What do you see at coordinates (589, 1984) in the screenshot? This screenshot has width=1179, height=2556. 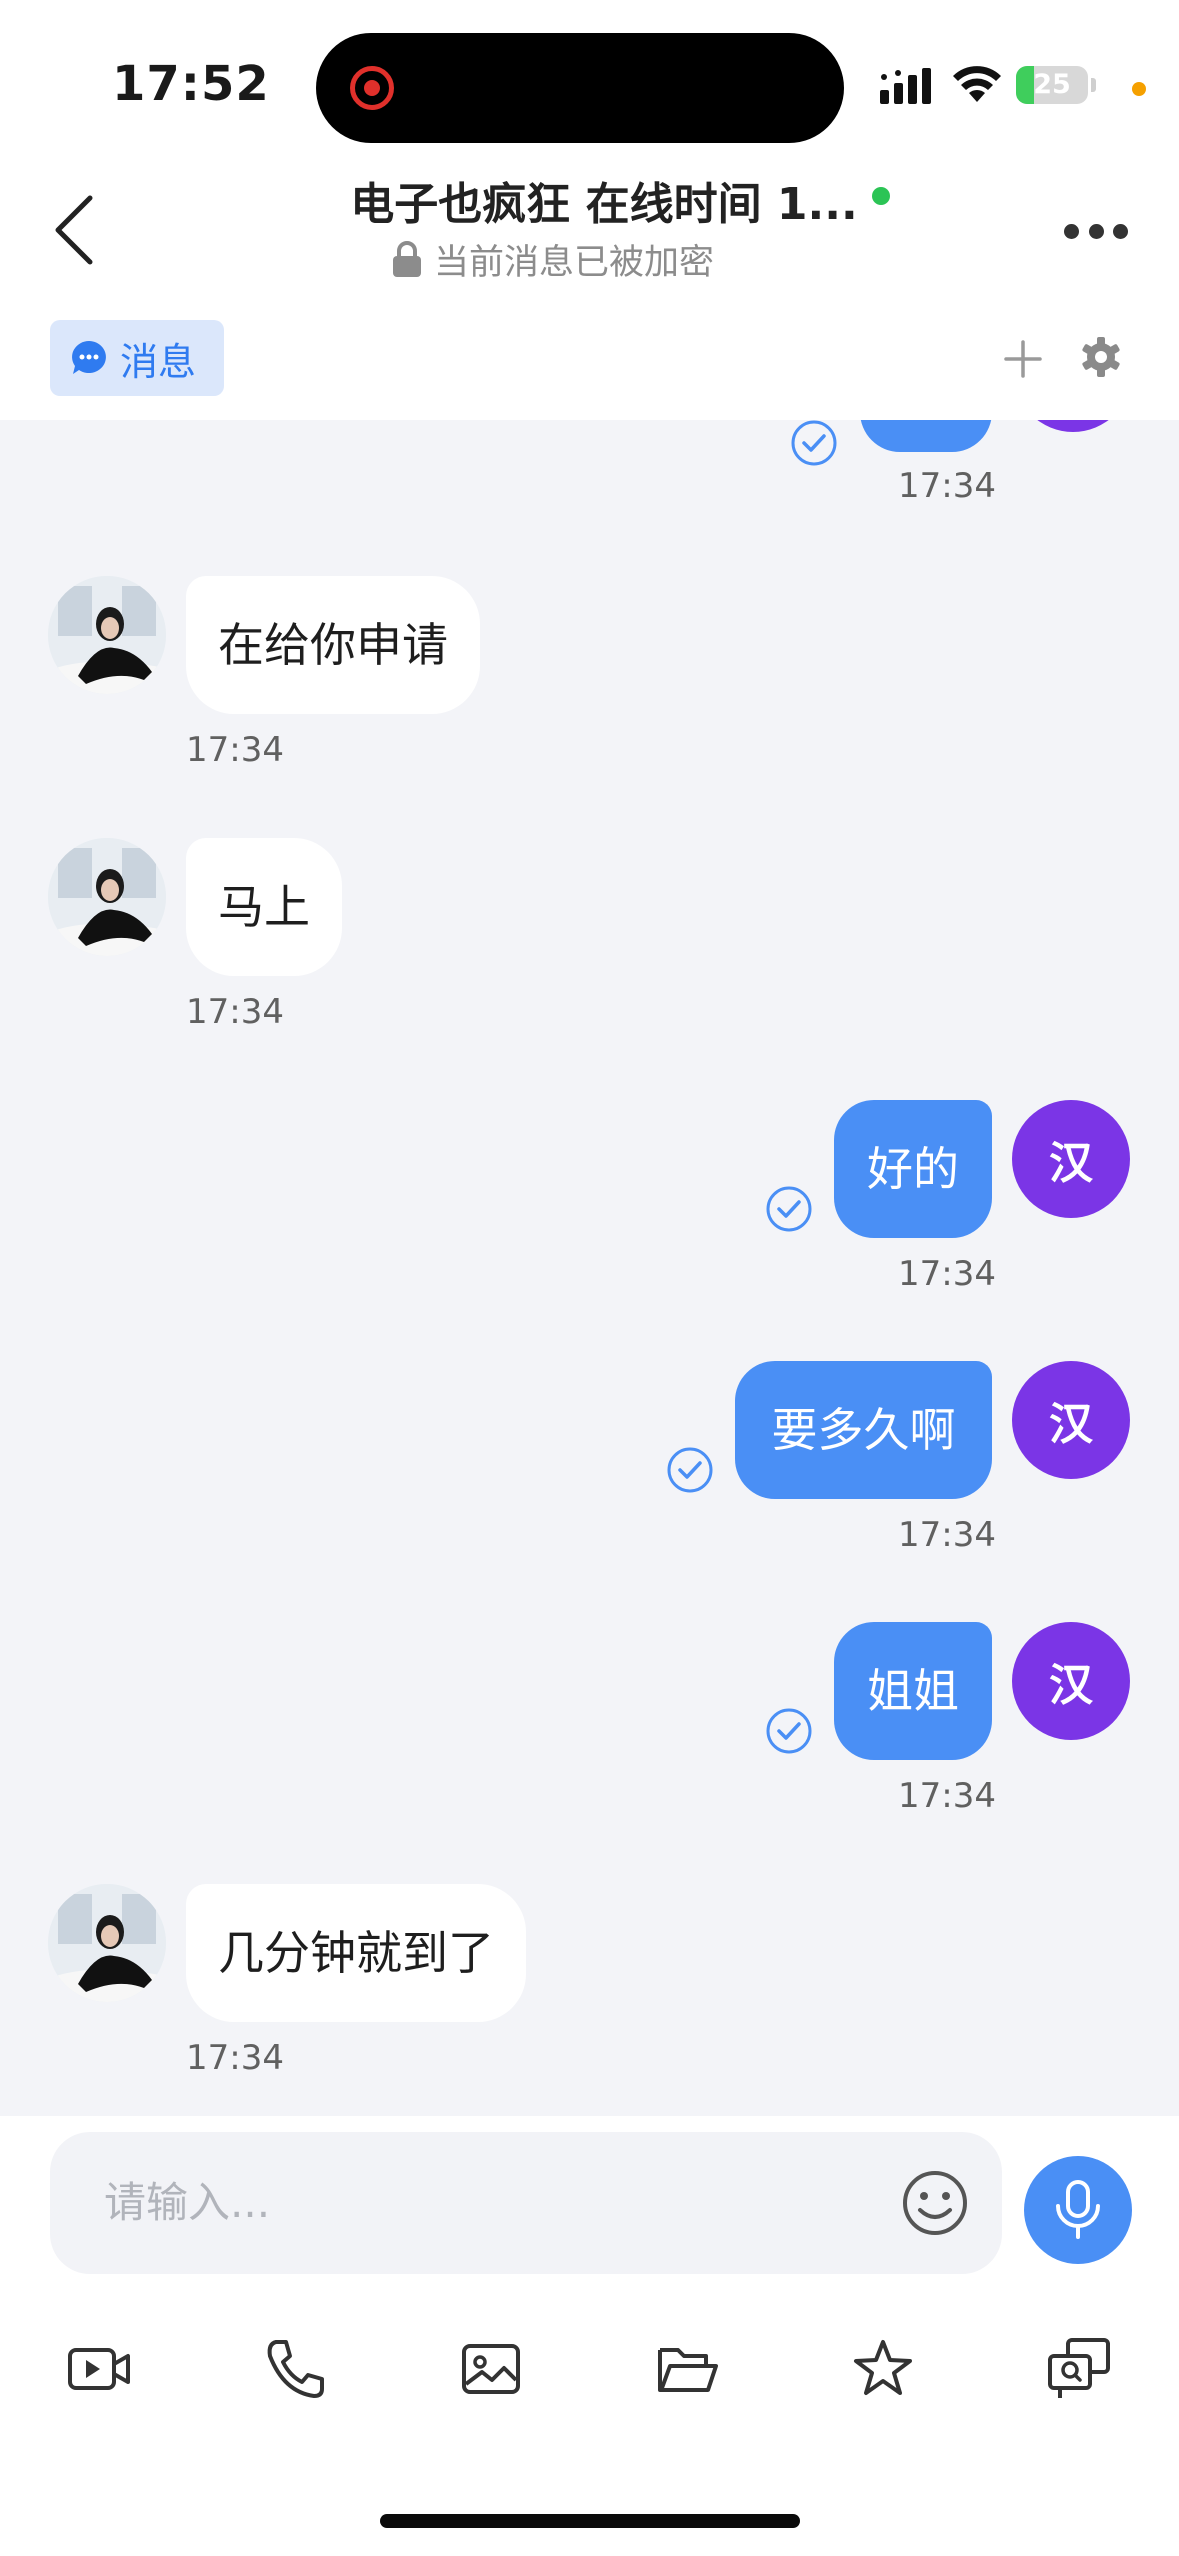 I see `message-incoming: 几分钟就到了 17:34` at bounding box center [589, 1984].